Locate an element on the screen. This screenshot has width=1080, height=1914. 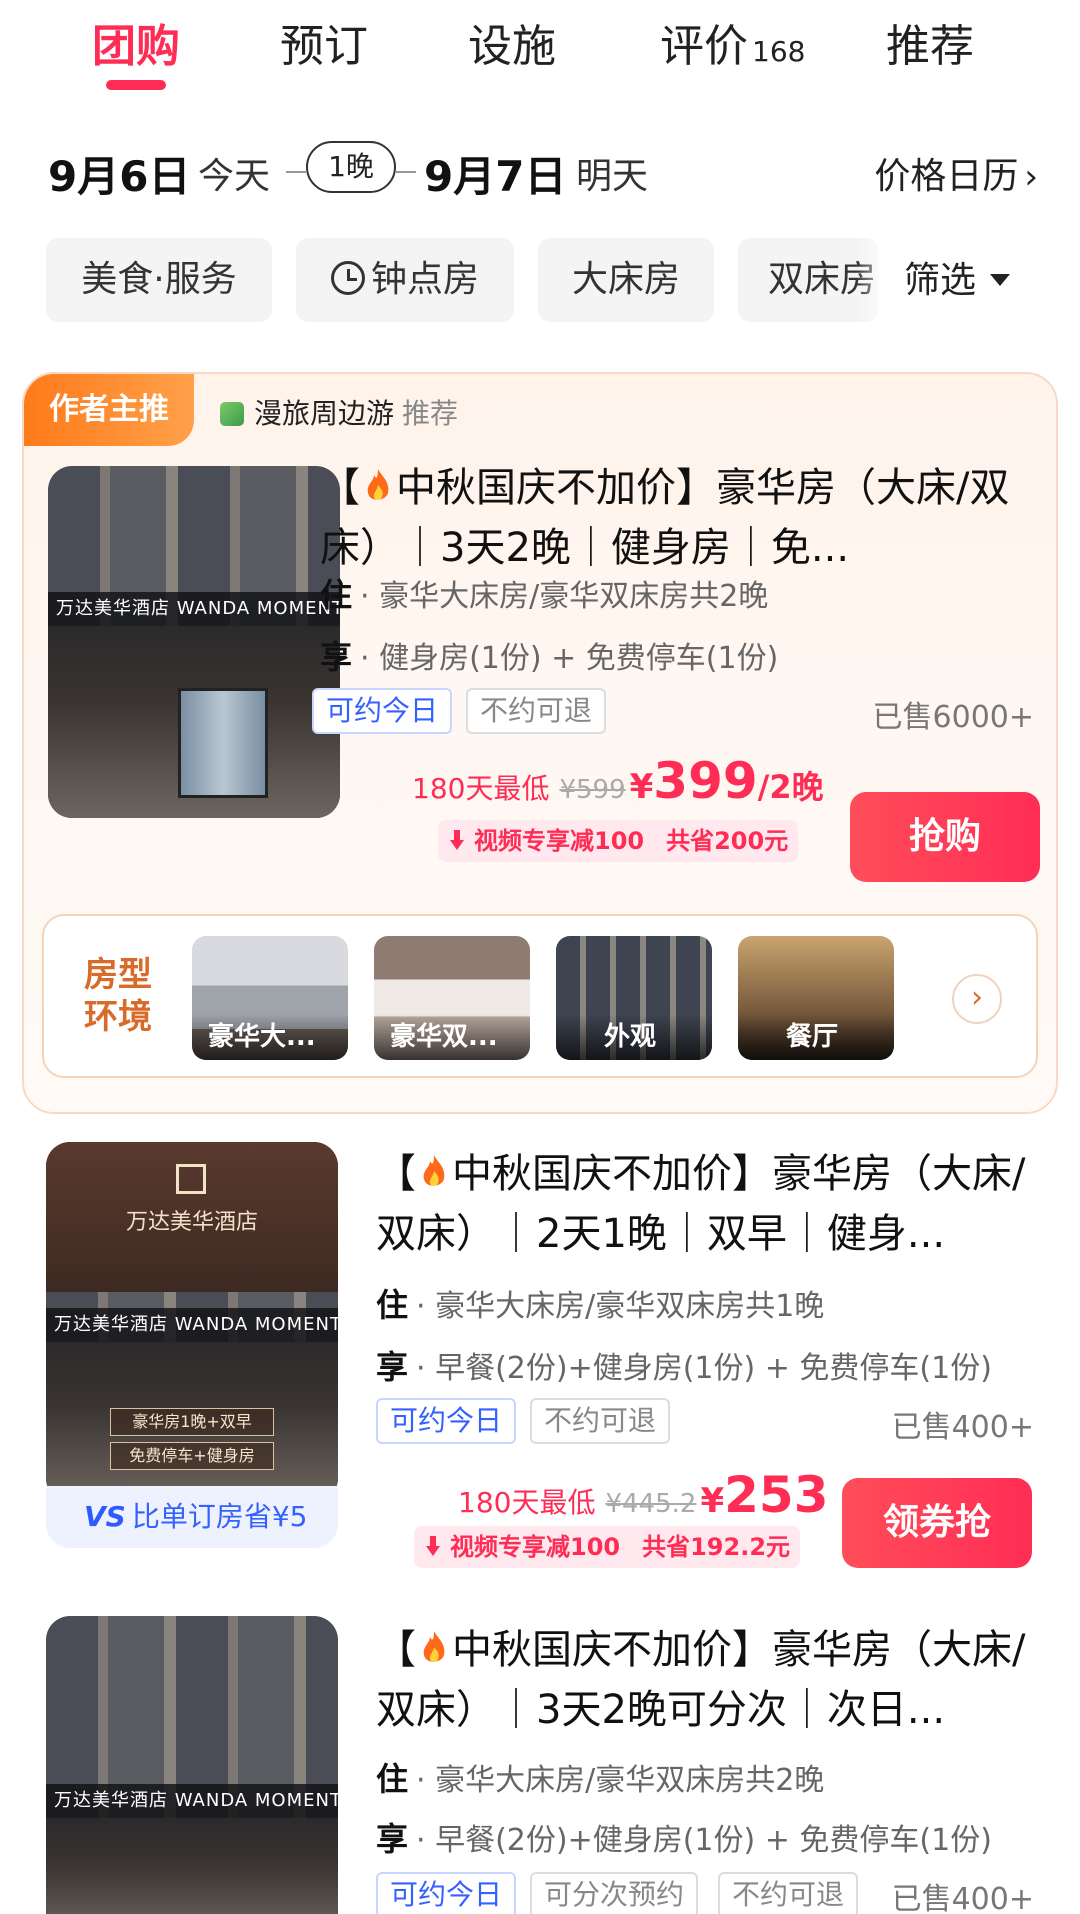
room-thumb-label: 外观 is located at coordinates (634, 1037).